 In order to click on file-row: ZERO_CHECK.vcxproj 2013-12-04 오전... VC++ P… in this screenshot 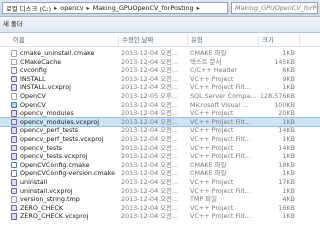, I will do `click(160, 216)`.